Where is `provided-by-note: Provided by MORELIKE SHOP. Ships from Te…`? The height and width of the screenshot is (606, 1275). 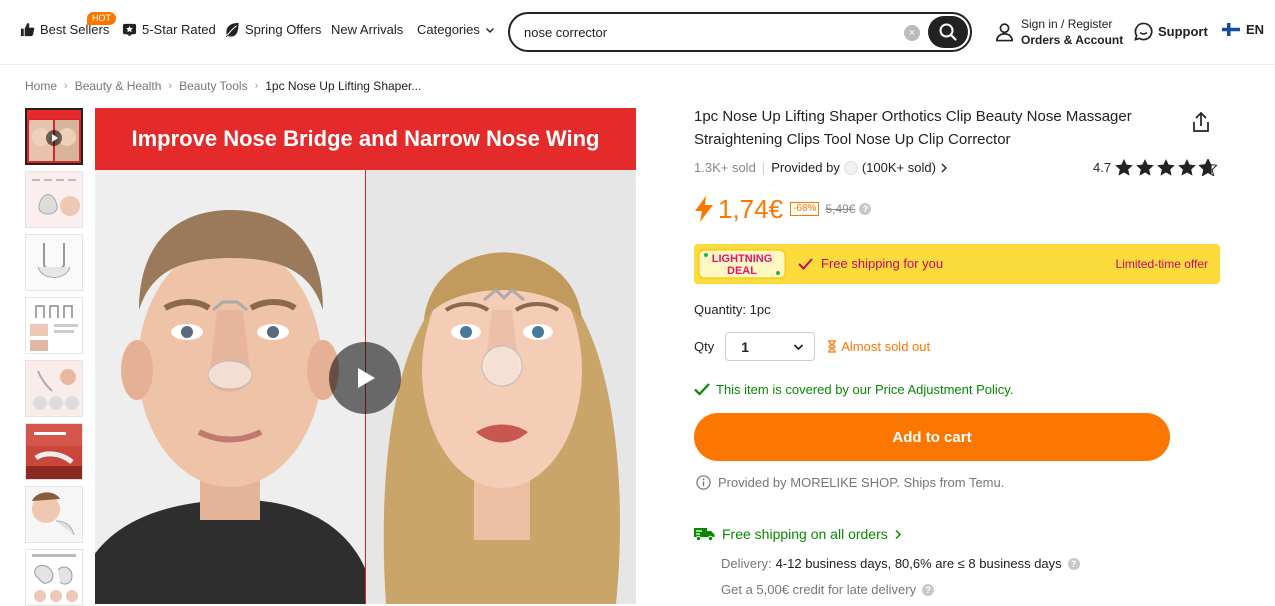
provided-by-note: Provided by MORELIKE SHOP. Ships from Te… is located at coordinates (850, 482).